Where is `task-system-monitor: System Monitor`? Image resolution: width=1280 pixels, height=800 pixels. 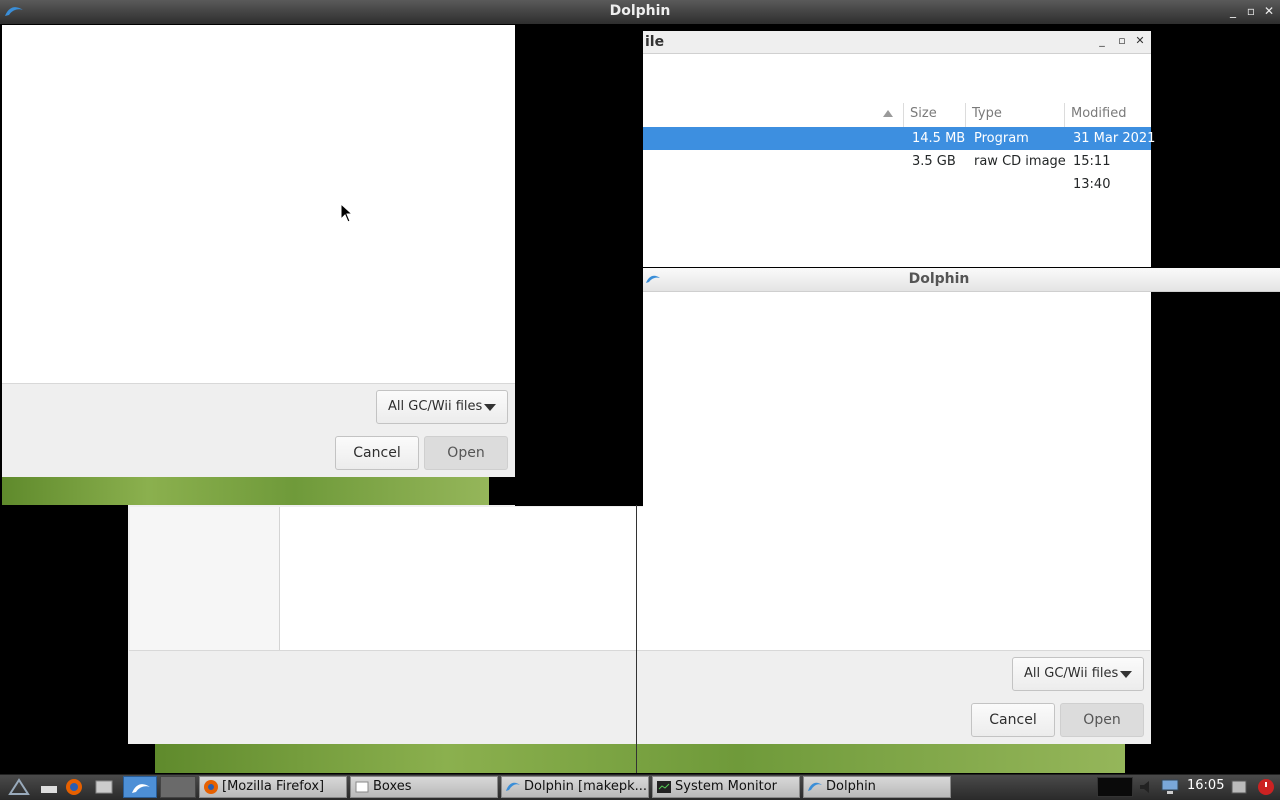
task-system-monitor: System Monitor is located at coordinates (726, 787).